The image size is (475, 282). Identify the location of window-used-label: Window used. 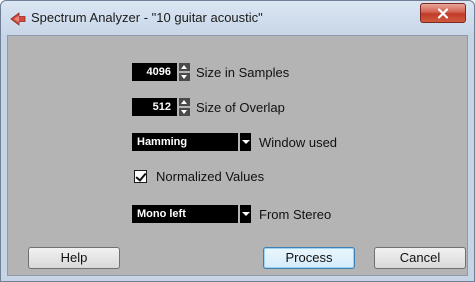
(298, 142).